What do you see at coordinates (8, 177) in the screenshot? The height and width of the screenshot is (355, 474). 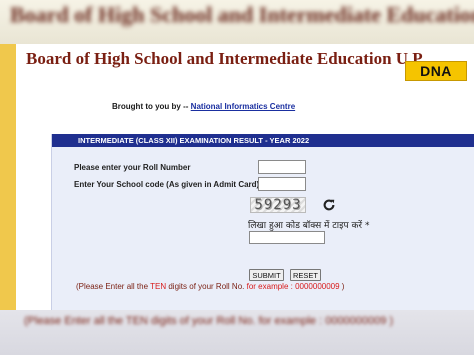 I see `left-side-band` at bounding box center [8, 177].